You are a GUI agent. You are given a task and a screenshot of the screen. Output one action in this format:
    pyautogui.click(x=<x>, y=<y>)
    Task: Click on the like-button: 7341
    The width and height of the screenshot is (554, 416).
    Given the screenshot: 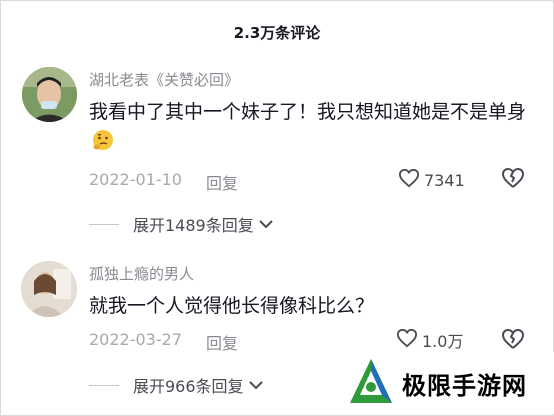 What is the action you would take?
    pyautogui.click(x=431, y=180)
    